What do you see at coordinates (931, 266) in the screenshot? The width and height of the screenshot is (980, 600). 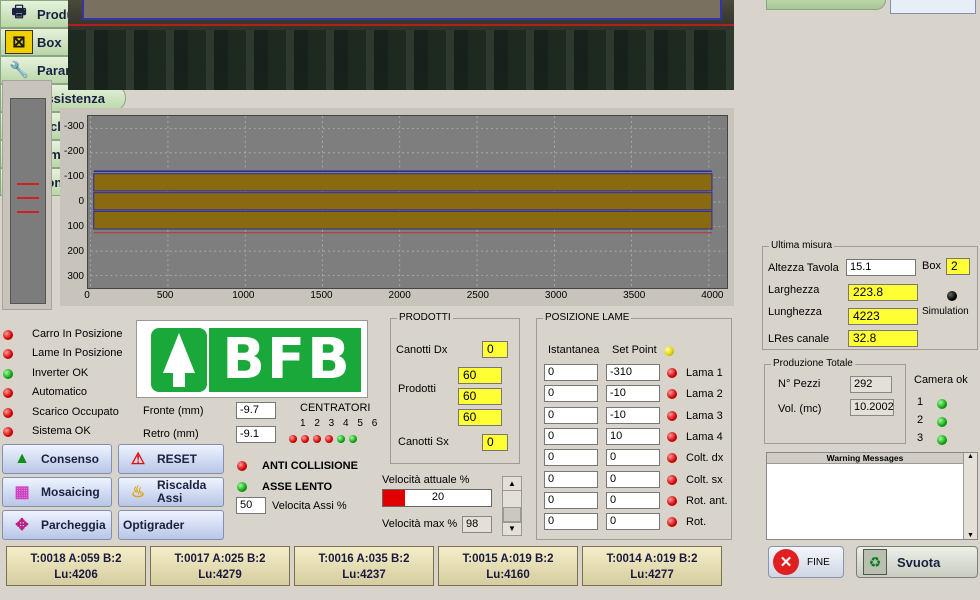 I see `box-label: Box` at bounding box center [931, 266].